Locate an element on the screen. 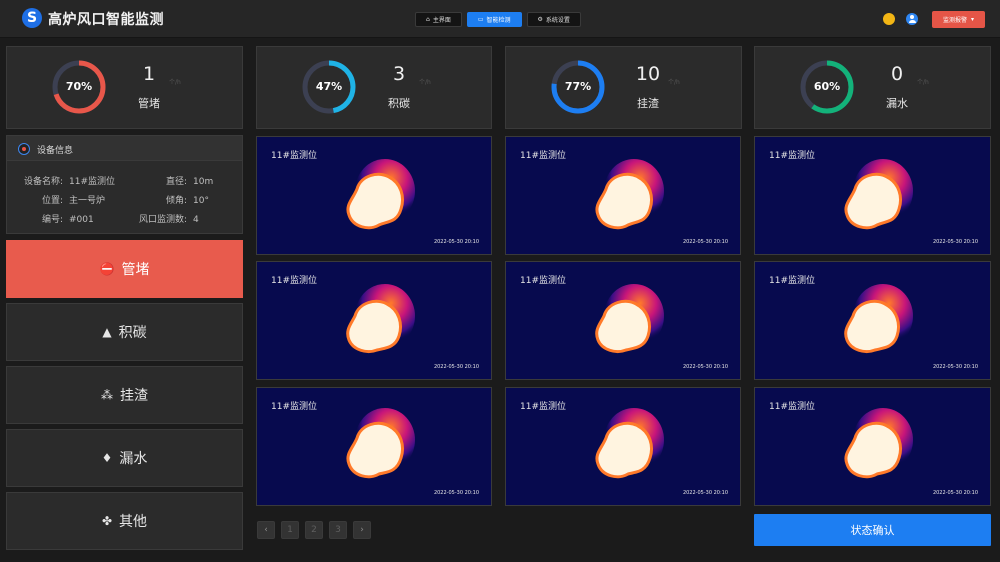 This screenshot has width=1000, height=562. grid-icon: ✤ is located at coordinates (107, 521).